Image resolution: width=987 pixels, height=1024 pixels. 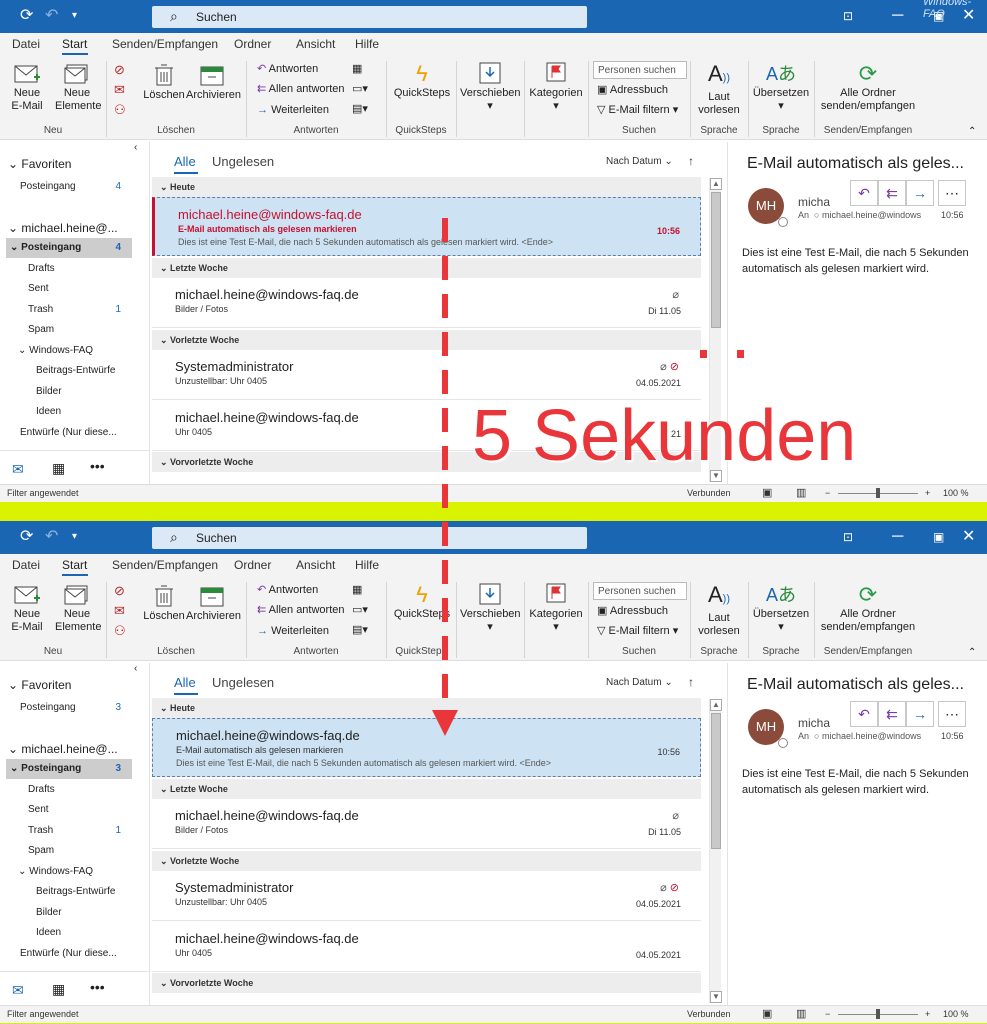 I want to click on calendar-icon: ▦, so click(x=58, y=468).